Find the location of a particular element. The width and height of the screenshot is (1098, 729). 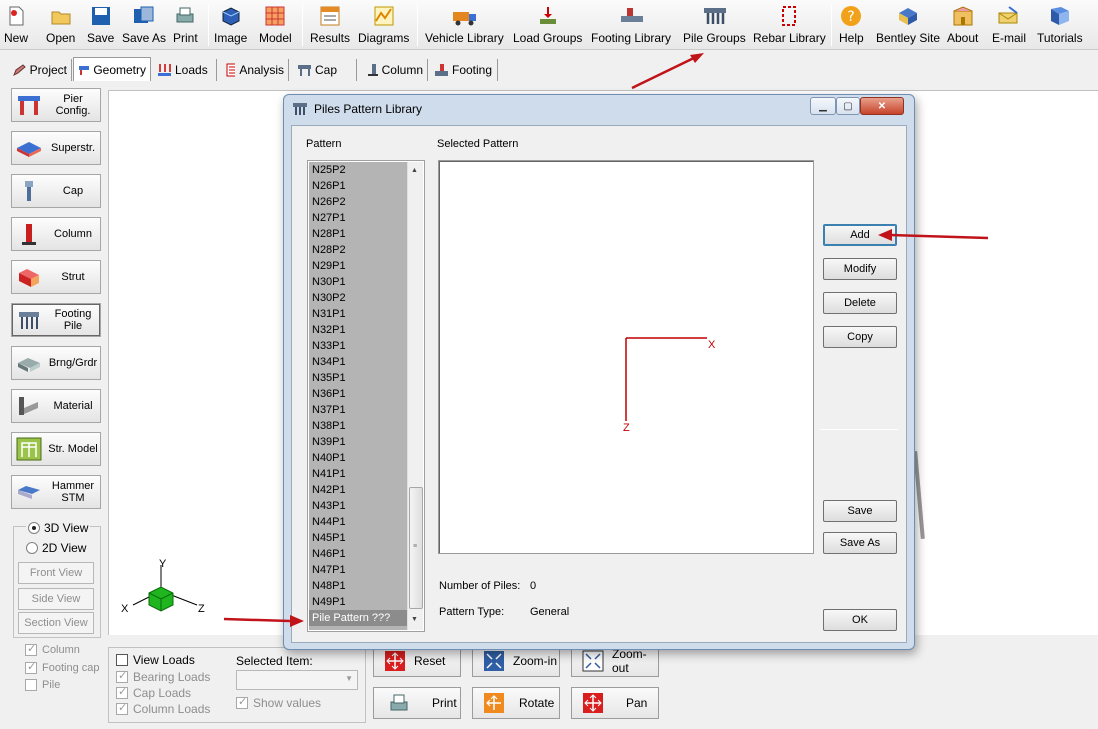

str-model-button: Str. Model is located at coordinates (56, 449).